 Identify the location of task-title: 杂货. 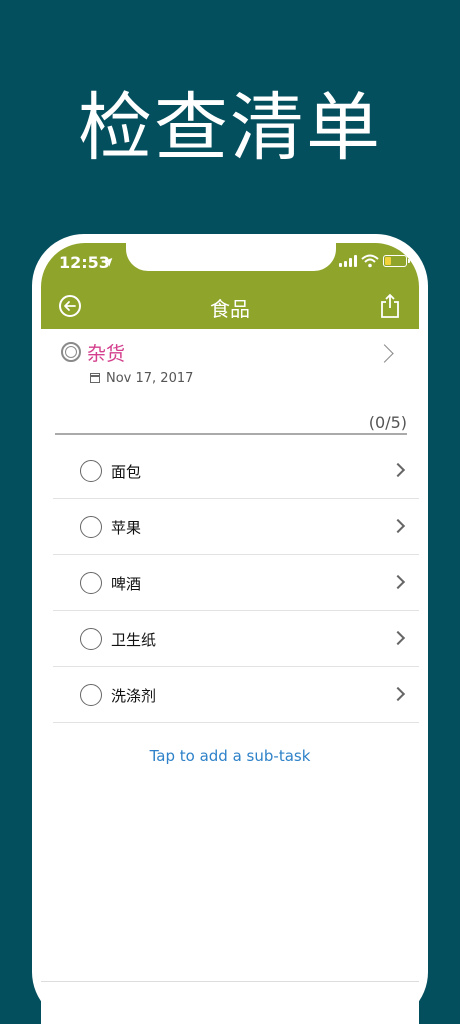
(106, 354).